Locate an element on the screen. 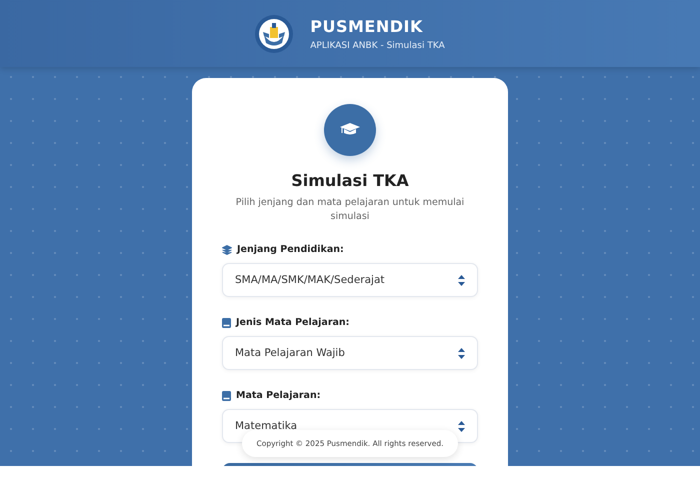 Image resolution: width=700 pixels, height=500 pixels. app-subtitle: APLIKASI ANBK - Simulasi TKA is located at coordinates (377, 45).